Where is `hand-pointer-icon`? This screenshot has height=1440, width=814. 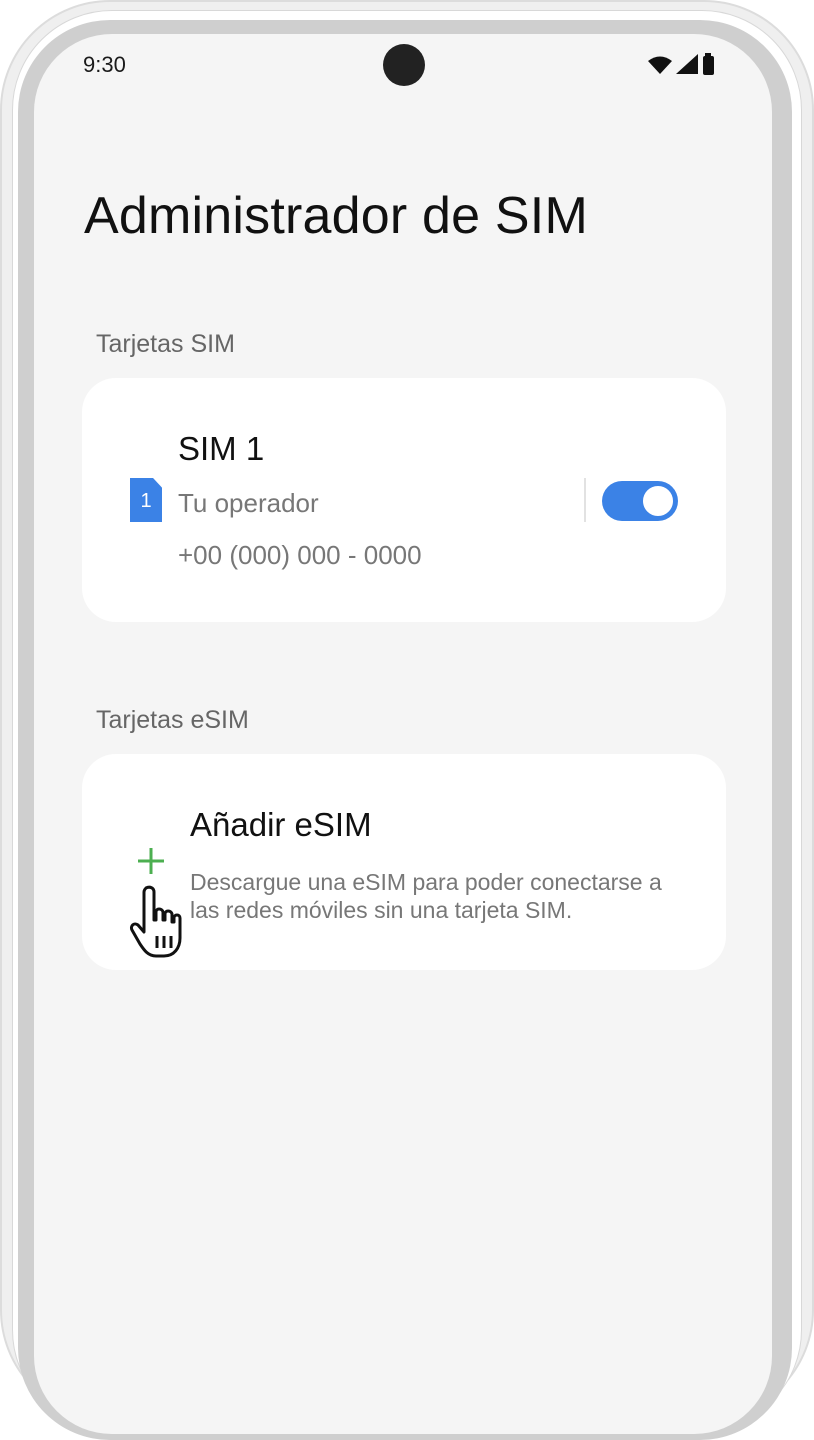 hand-pointer-icon is located at coordinates (156, 921).